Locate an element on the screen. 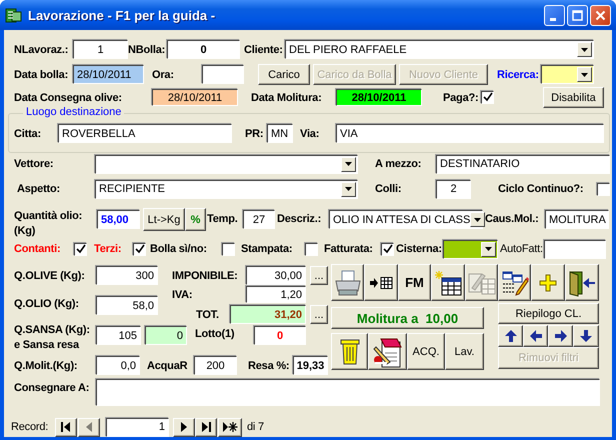 The image size is (616, 440). field-label: Descriz.: is located at coordinates (299, 219).